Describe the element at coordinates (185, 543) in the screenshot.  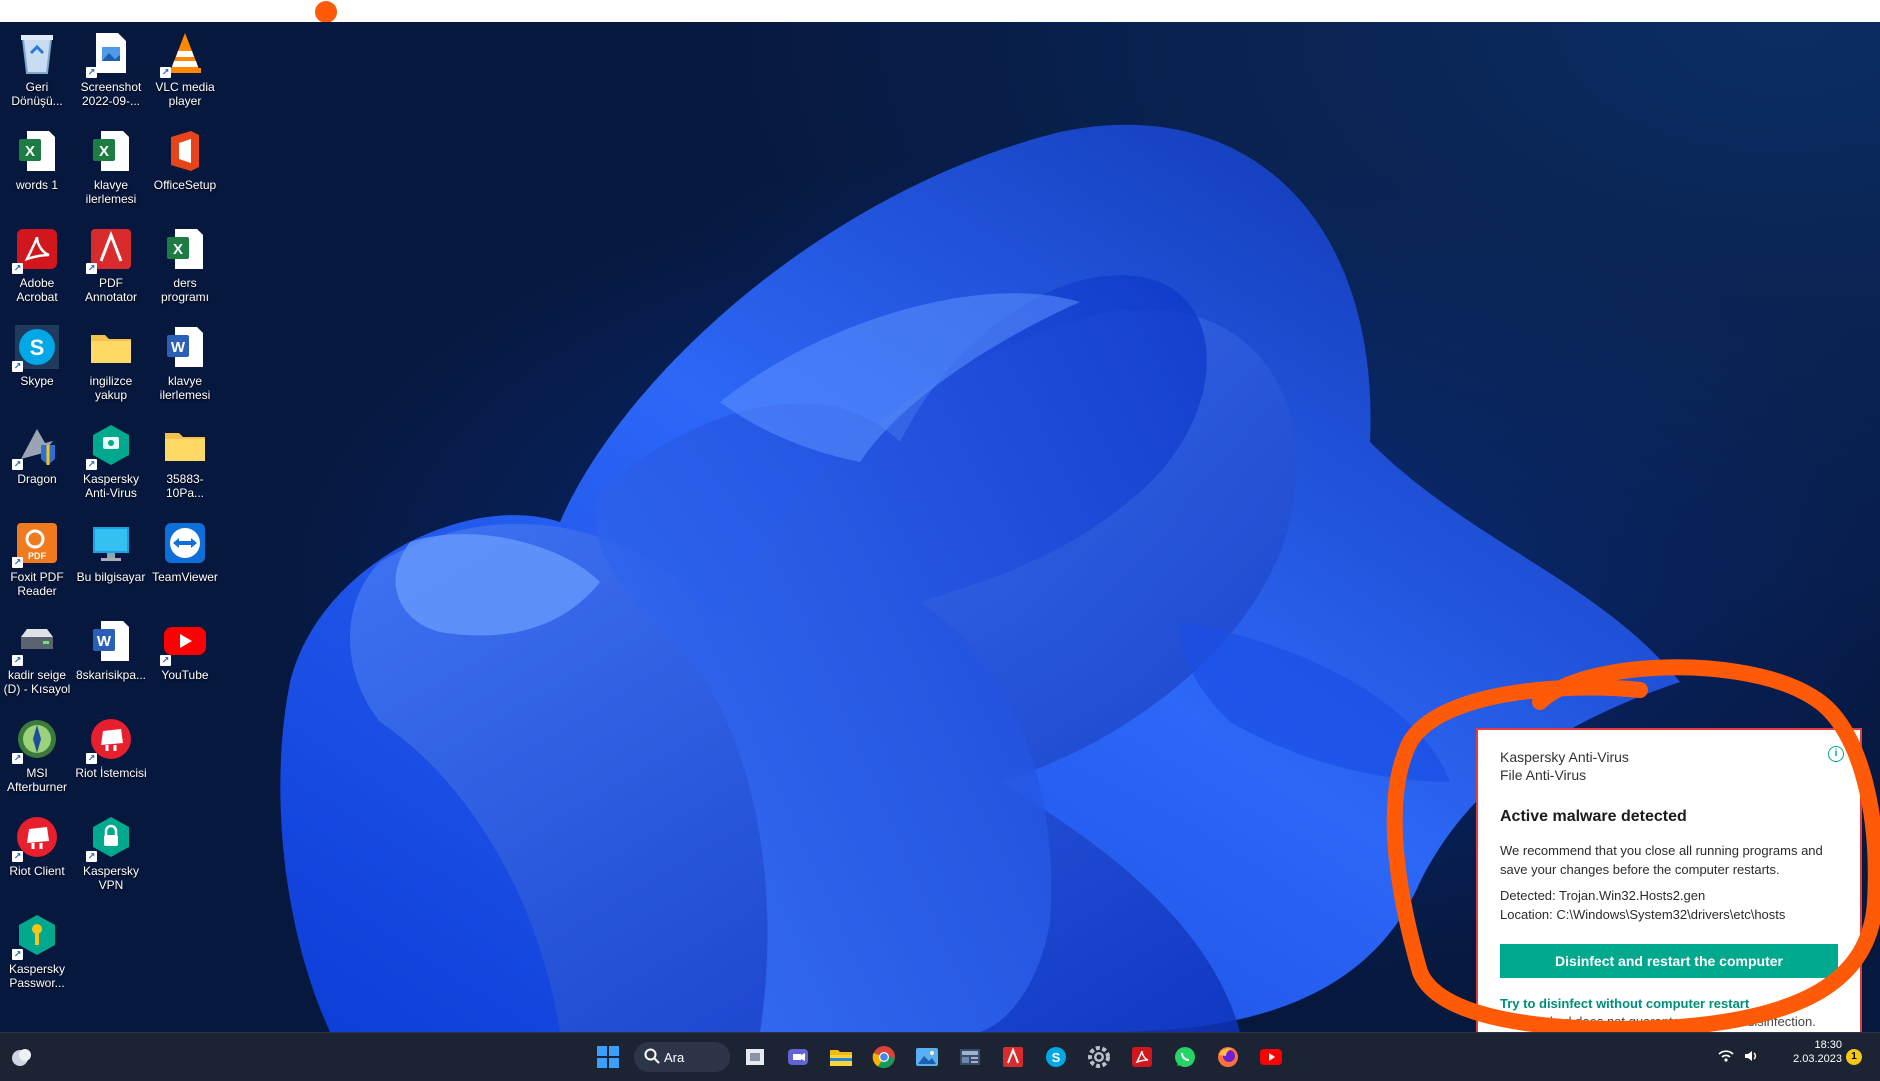
I see `teamviewer-icon` at that location.